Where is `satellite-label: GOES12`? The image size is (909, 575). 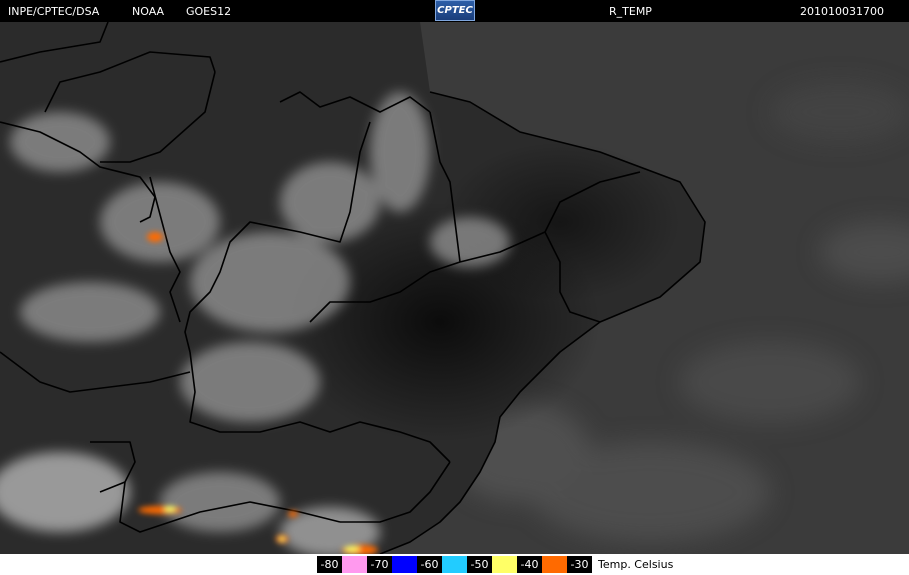
satellite-label: GOES12 is located at coordinates (209, 11).